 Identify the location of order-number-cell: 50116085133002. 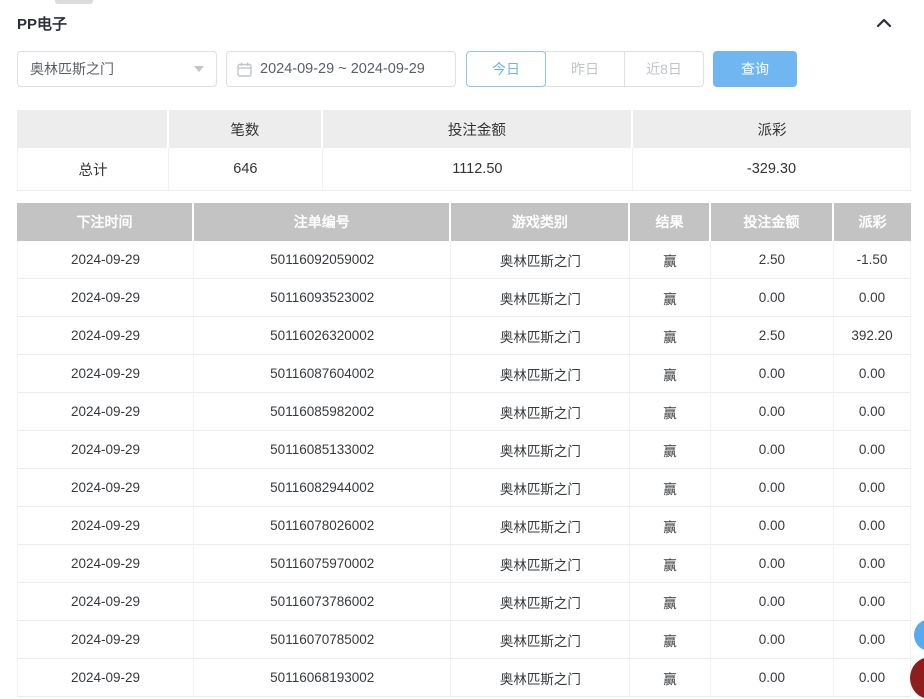
(323, 450).